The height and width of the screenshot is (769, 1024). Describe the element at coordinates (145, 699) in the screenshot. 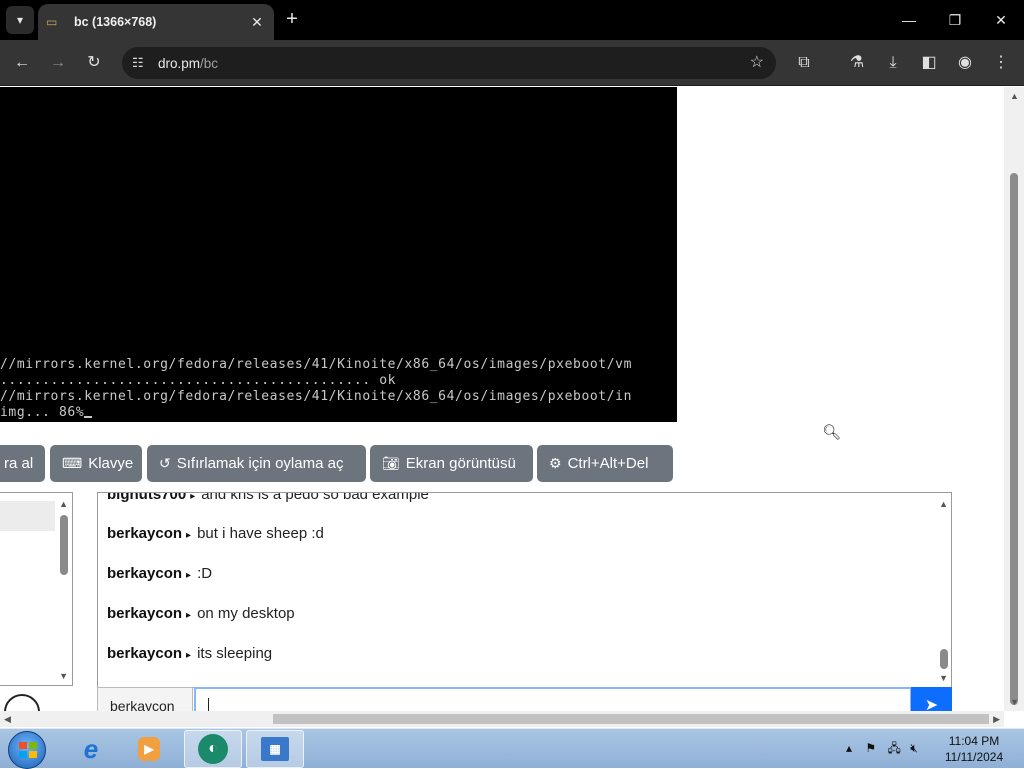

I see `username-label: berkaycon` at that location.